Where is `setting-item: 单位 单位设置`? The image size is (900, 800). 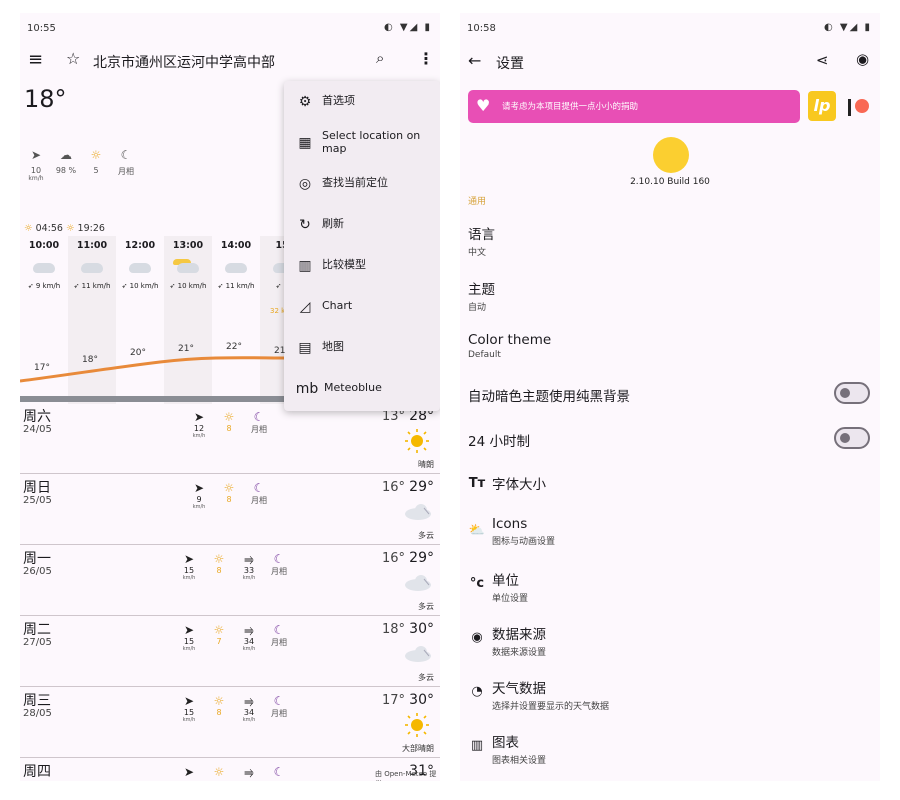 setting-item: 单位 单位设置 is located at coordinates (682, 586).